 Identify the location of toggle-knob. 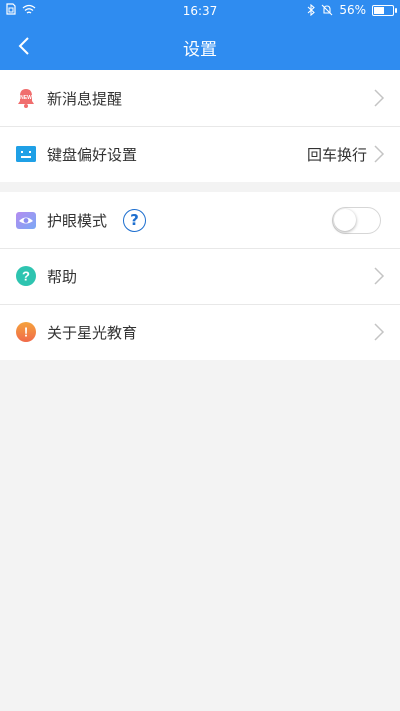
(345, 219).